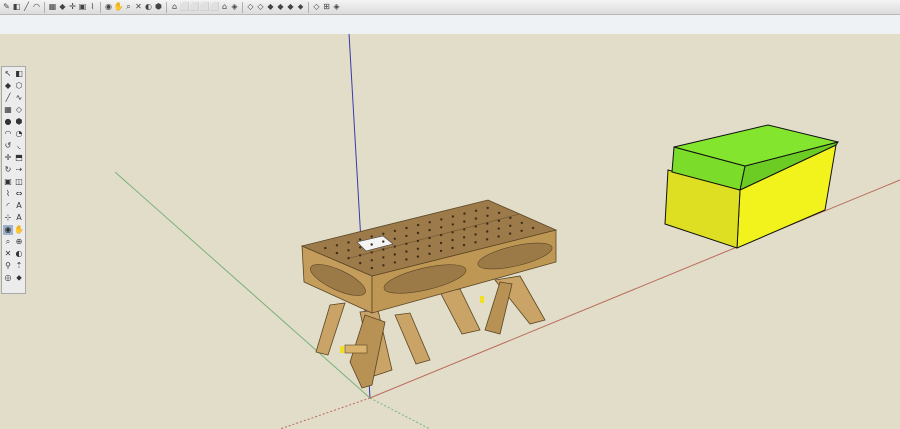 This screenshot has width=900, height=429. I want to click on palette-row: ✛ ⬒, so click(13, 158).